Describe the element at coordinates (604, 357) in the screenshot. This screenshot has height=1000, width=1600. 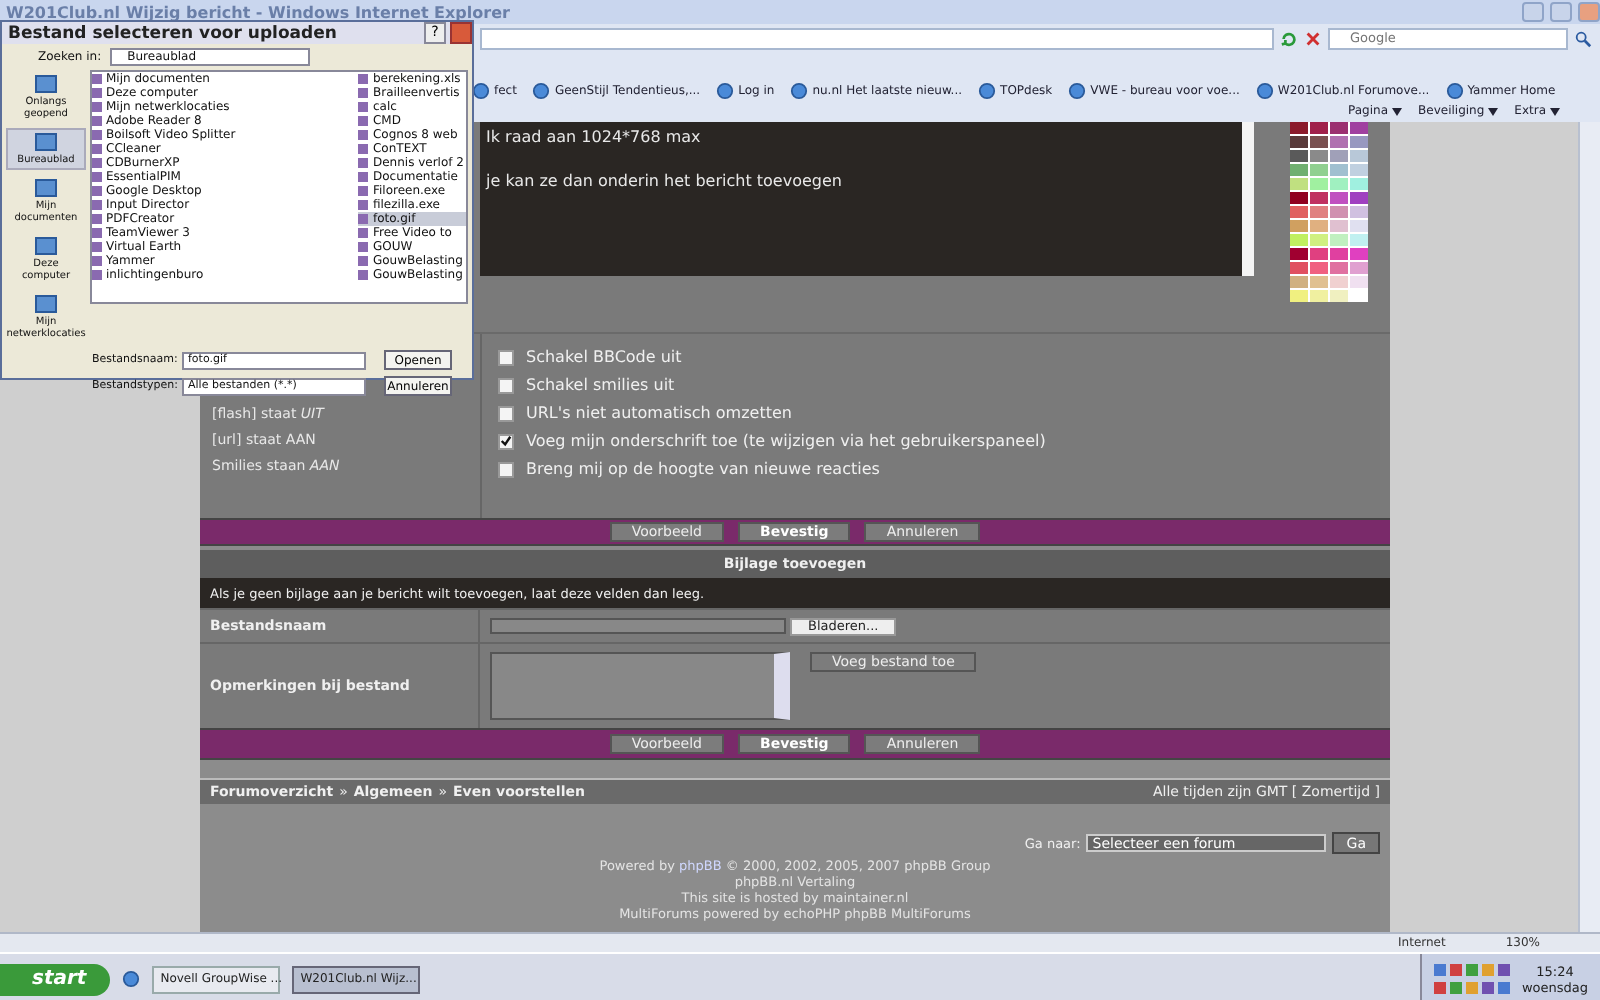
I see `option-label: Schakel BBCode uit` at that location.